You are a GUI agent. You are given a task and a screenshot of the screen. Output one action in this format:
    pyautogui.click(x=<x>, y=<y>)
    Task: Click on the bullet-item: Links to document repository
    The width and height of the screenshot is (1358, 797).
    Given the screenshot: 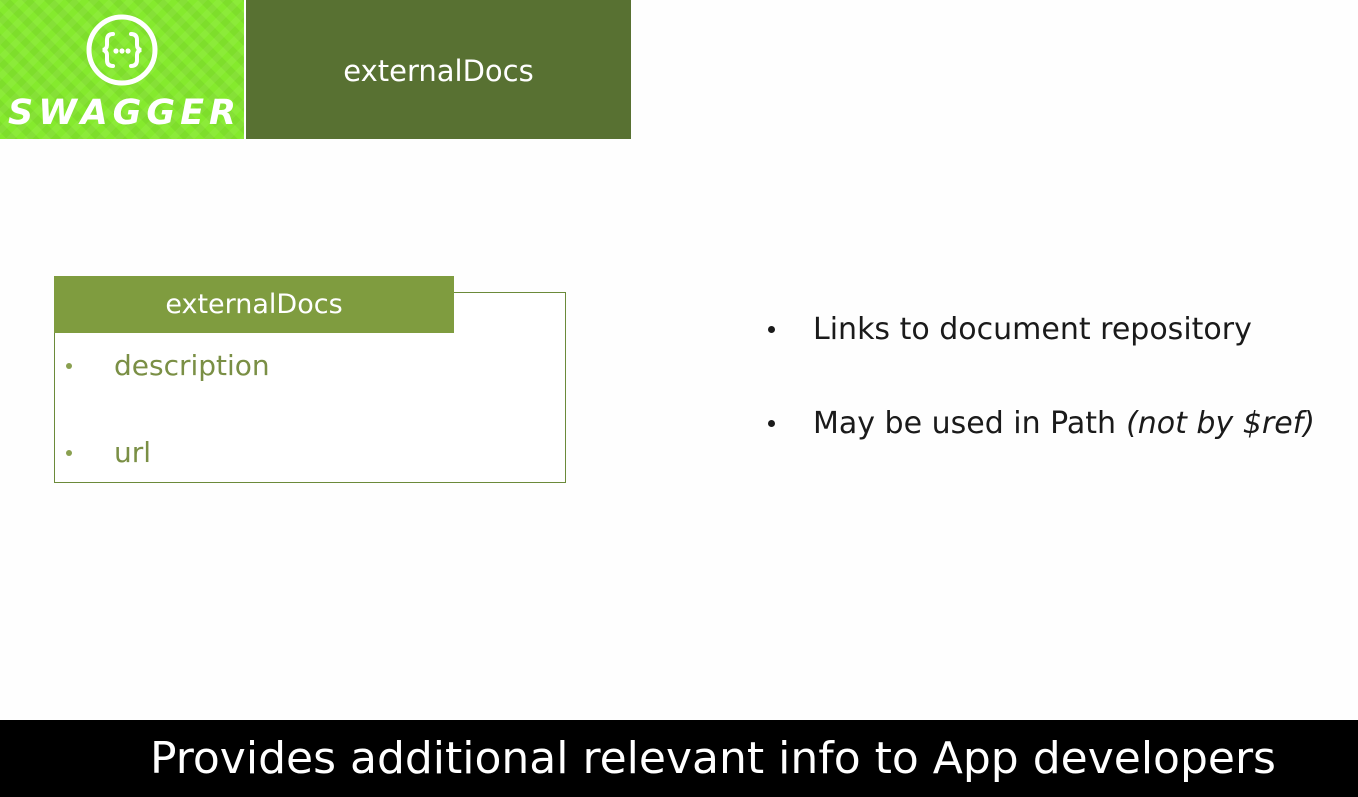 What is the action you would take?
    pyautogui.click(x=1010, y=329)
    